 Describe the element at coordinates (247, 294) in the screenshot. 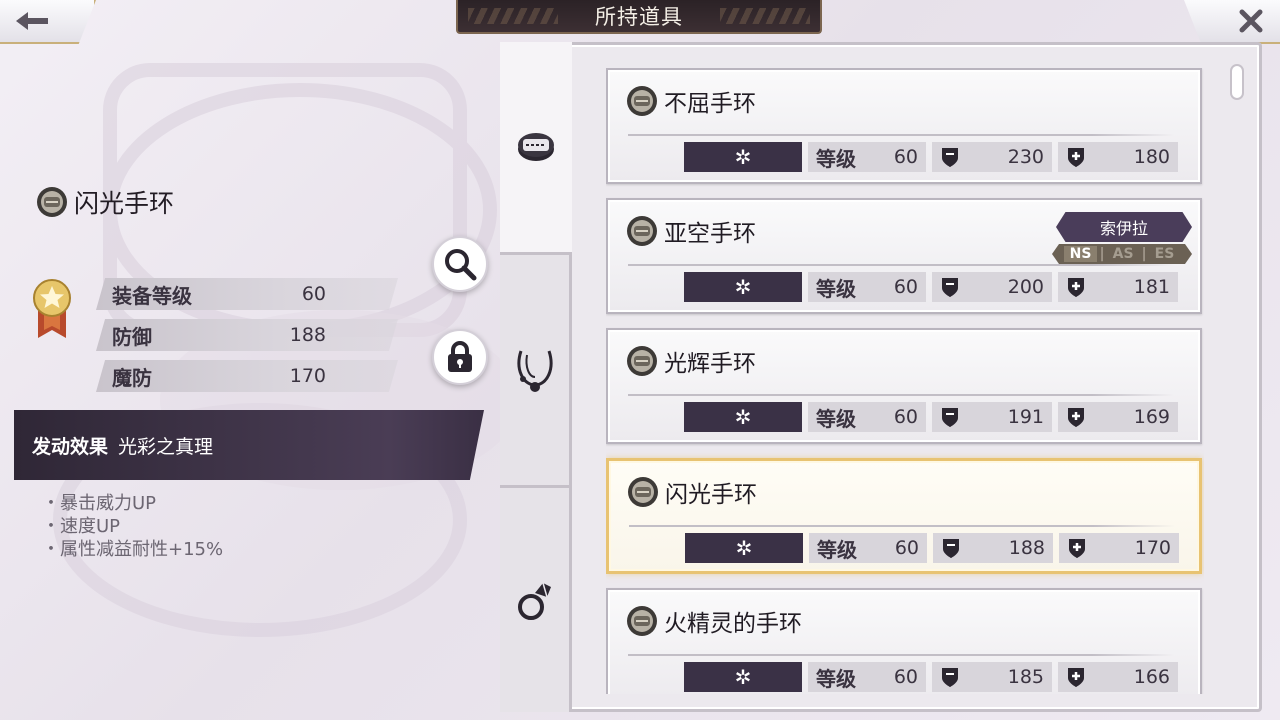

I see `stat-row-equip-level: 装备等级 60` at that location.